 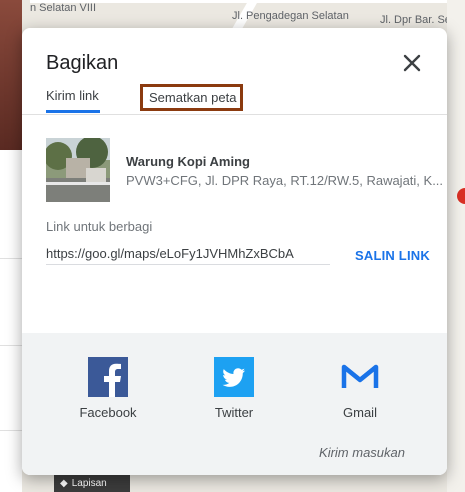 What do you see at coordinates (392, 255) in the screenshot?
I see `copy-link-button: SALIN LINK` at bounding box center [392, 255].